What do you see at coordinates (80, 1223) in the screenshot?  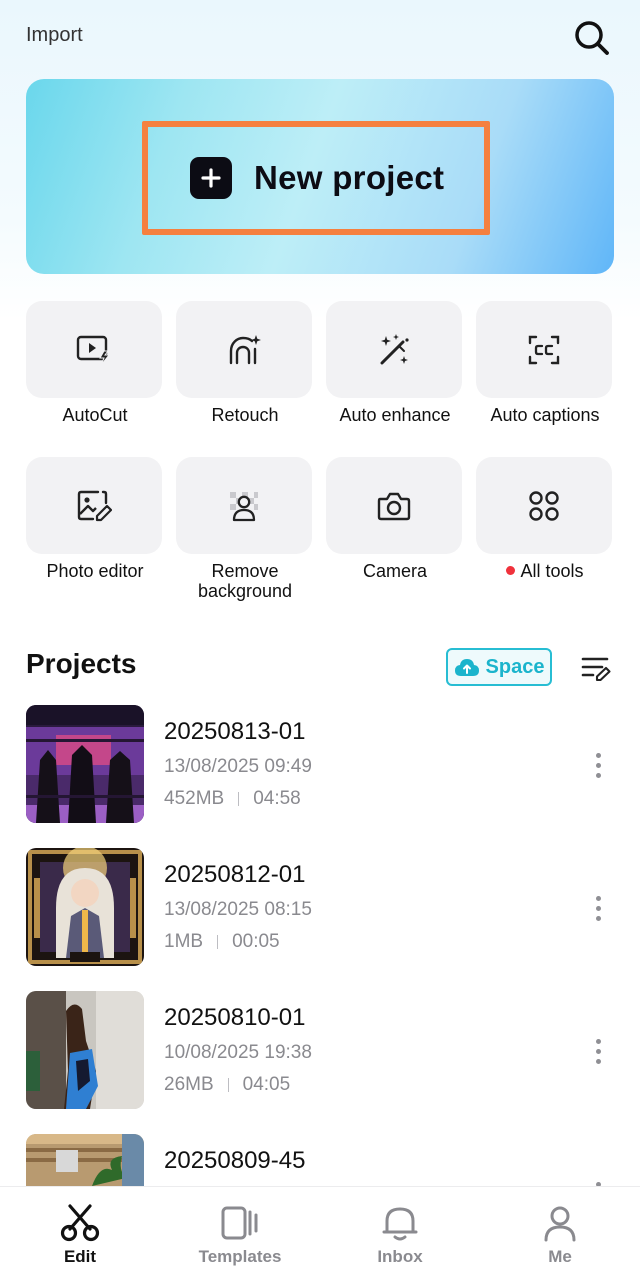 I see `scissors-icon` at bounding box center [80, 1223].